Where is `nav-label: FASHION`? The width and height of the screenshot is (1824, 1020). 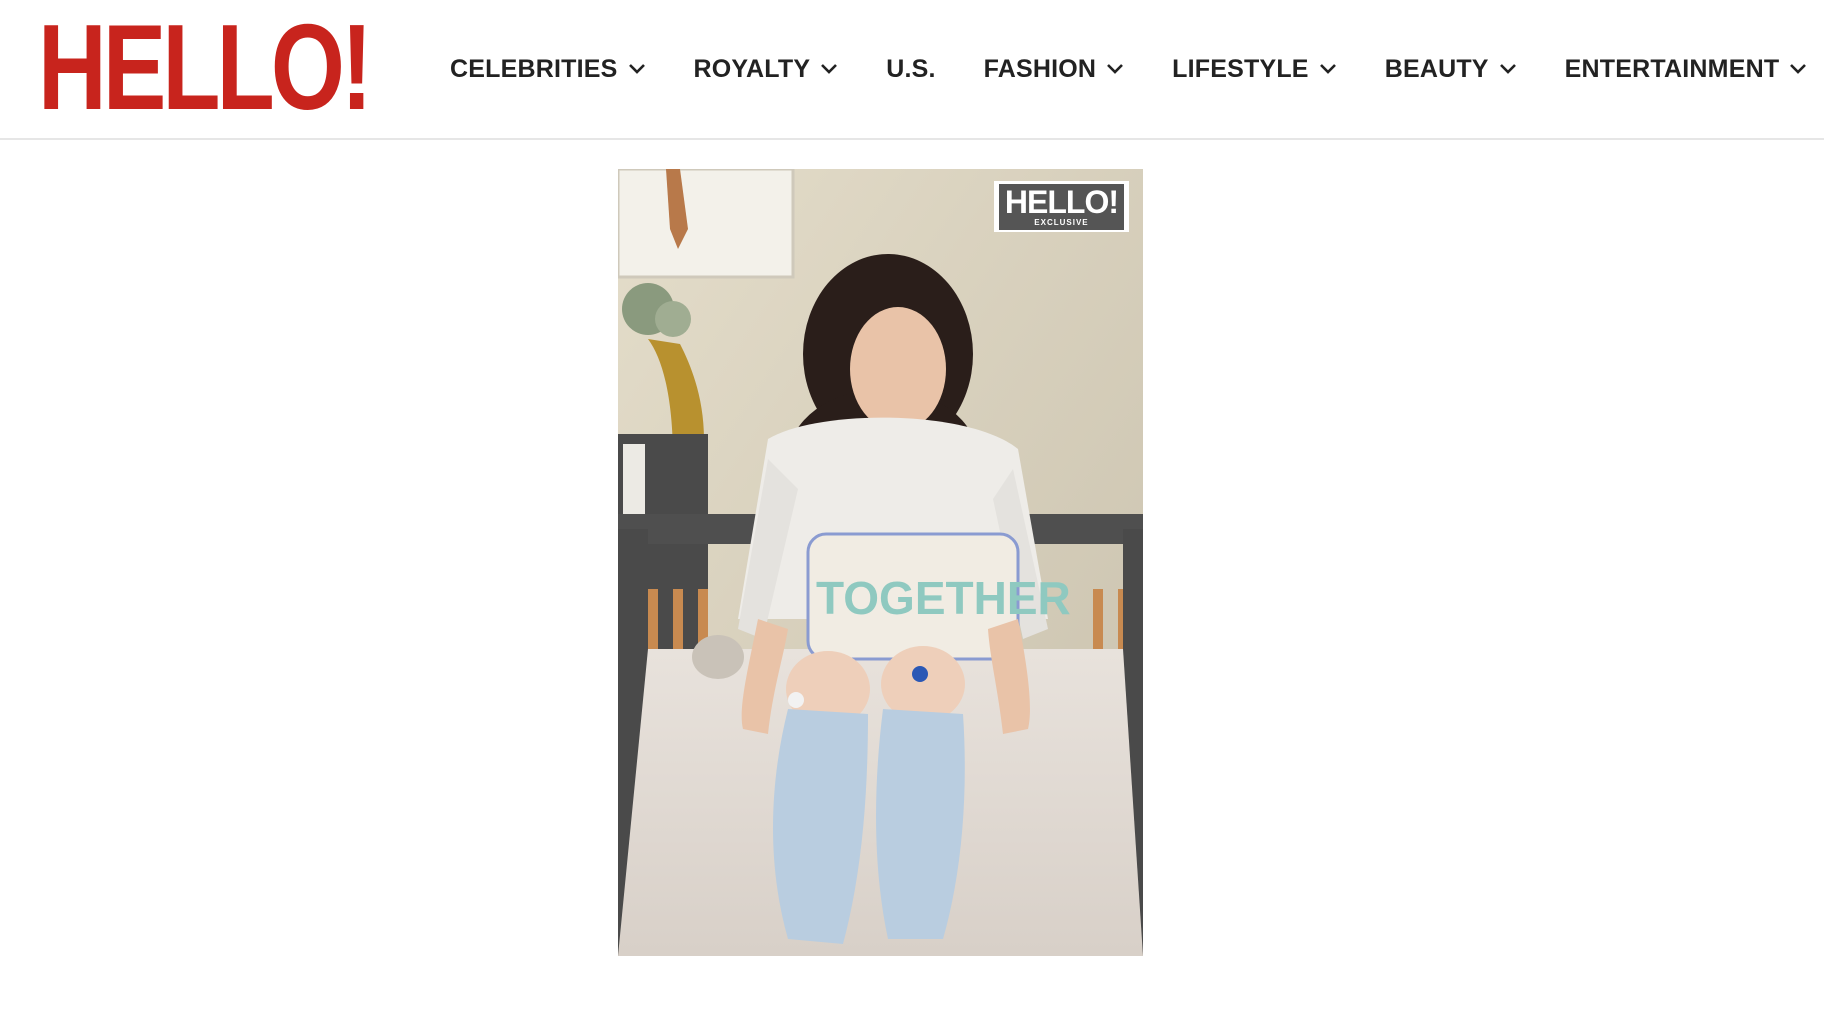
nav-label: FASHION is located at coordinates (1040, 68).